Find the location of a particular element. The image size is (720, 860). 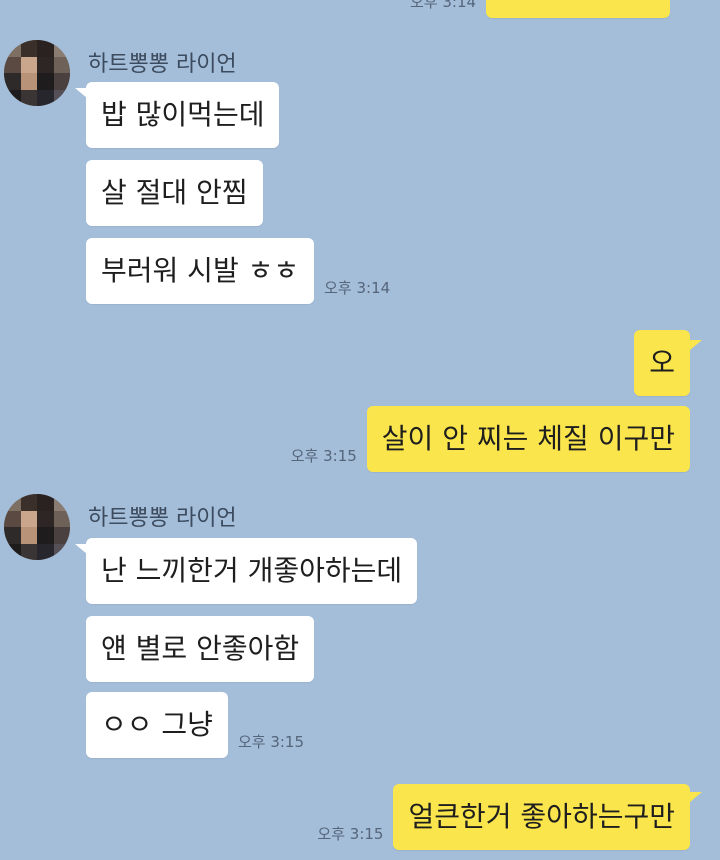

incoming-bubble: 밥 많이먹는데 is located at coordinates (183, 115).